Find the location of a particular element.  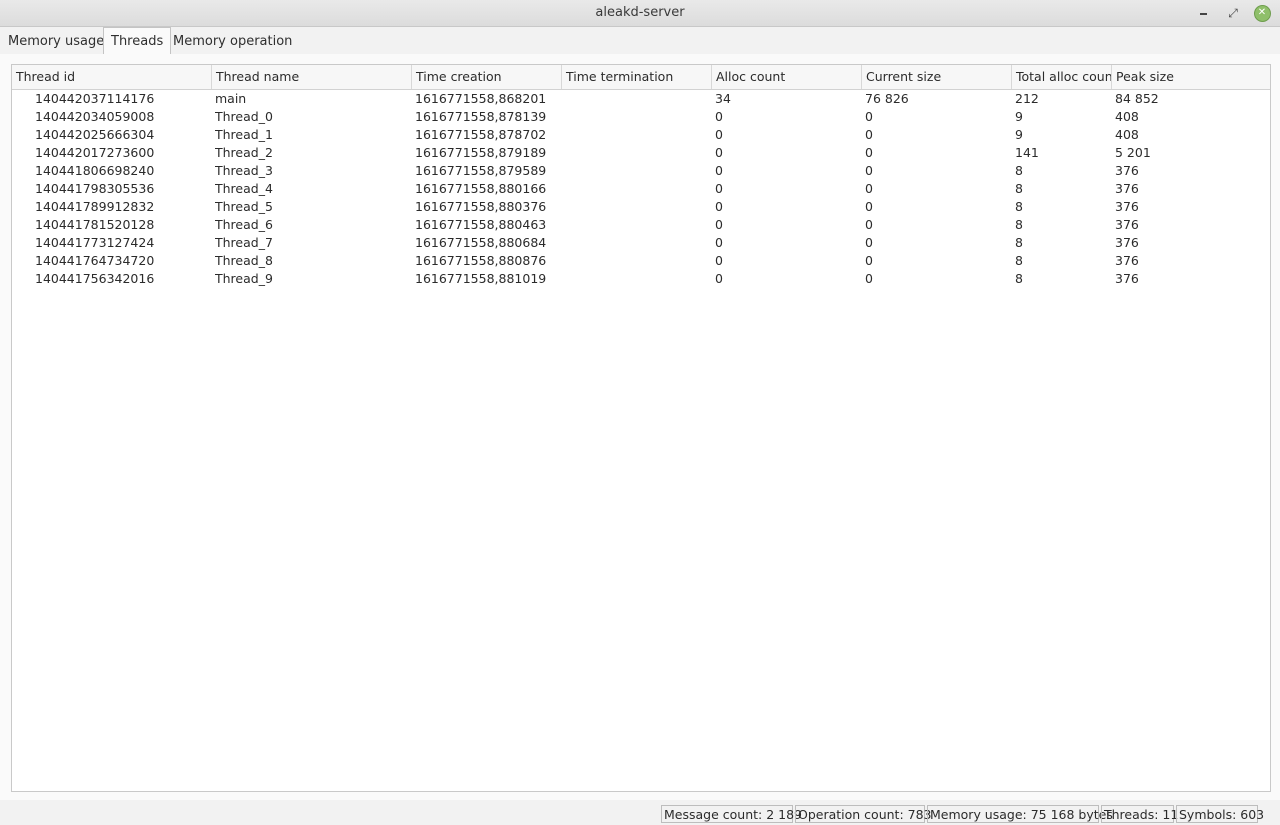

status-symbols: Symbols: 603 is located at coordinates (1220, 814).